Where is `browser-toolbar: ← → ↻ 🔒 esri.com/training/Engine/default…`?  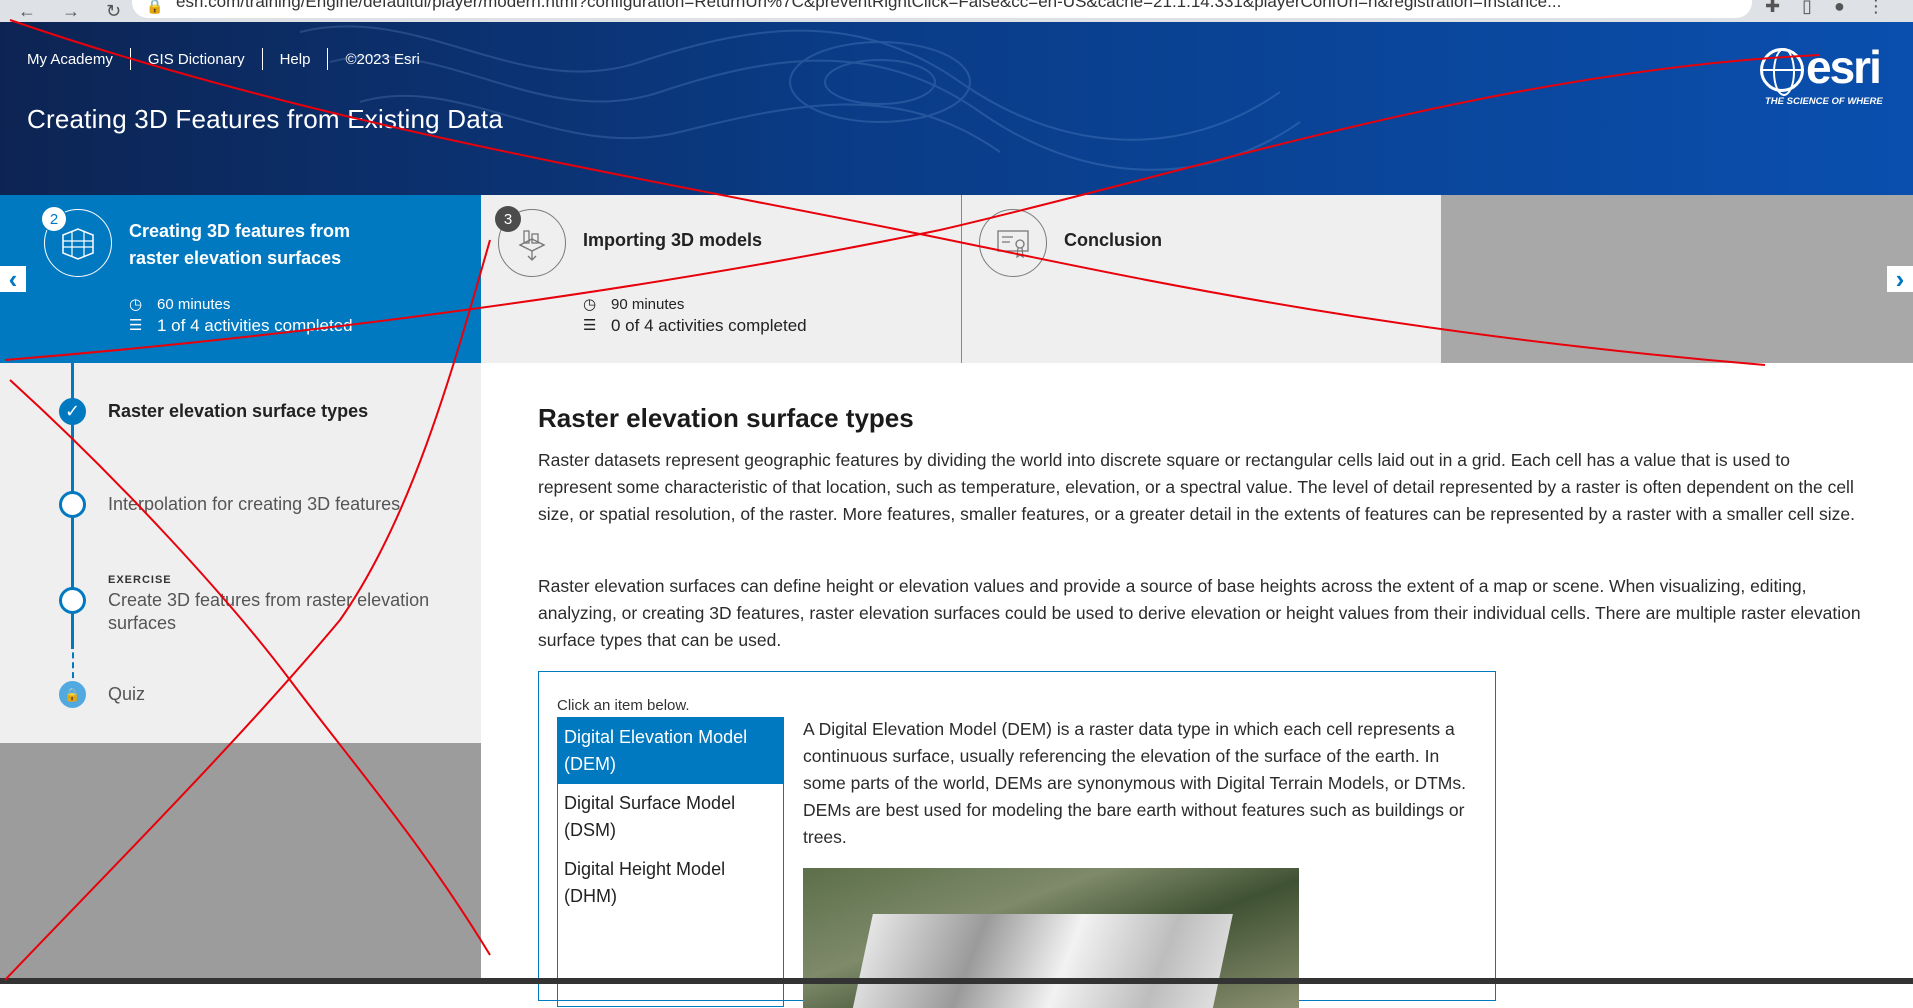
browser-toolbar: ← → ↻ 🔒 esri.com/training/Engine/default… is located at coordinates (956, 11).